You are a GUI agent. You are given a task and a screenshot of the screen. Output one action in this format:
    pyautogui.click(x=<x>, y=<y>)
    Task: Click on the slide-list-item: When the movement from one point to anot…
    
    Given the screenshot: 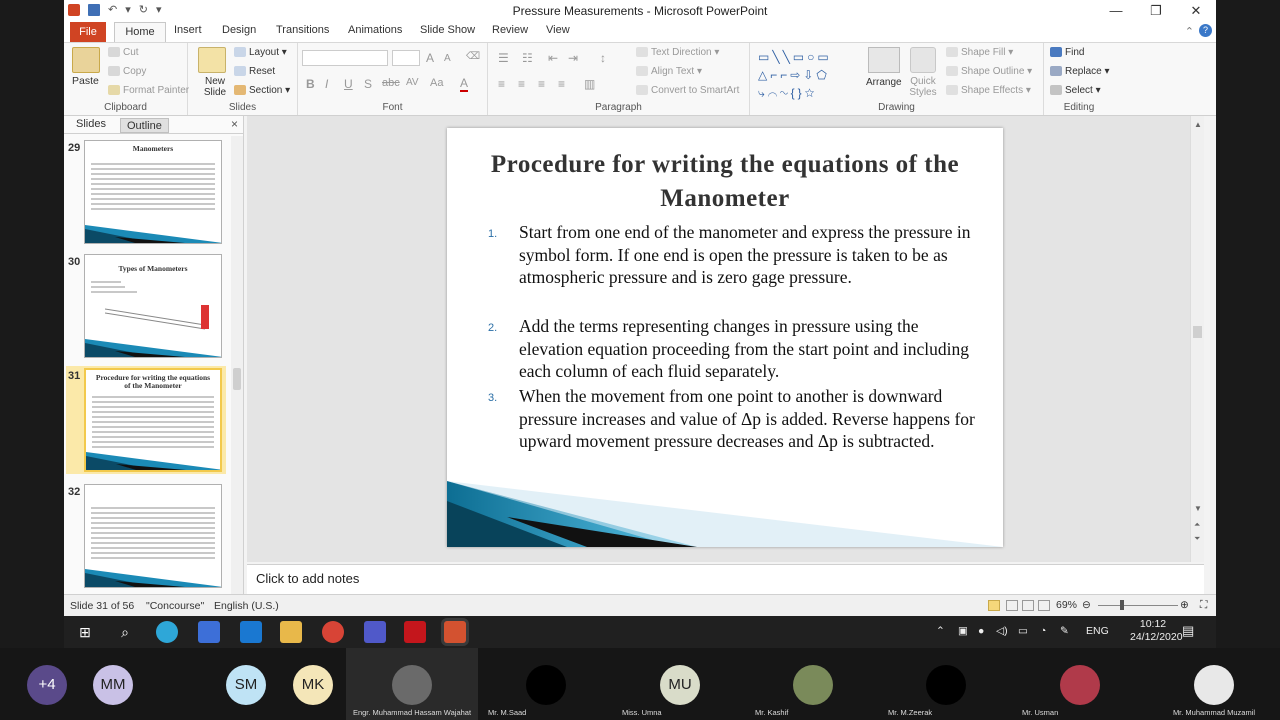 What is the action you would take?
    pyautogui.click(x=749, y=419)
    